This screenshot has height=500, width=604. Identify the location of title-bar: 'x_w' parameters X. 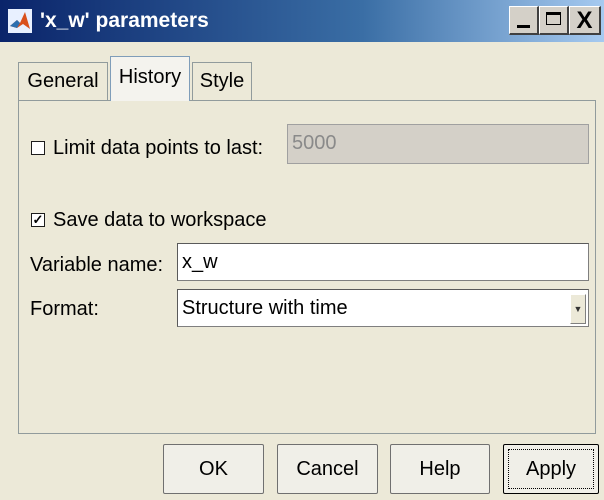
(302, 21).